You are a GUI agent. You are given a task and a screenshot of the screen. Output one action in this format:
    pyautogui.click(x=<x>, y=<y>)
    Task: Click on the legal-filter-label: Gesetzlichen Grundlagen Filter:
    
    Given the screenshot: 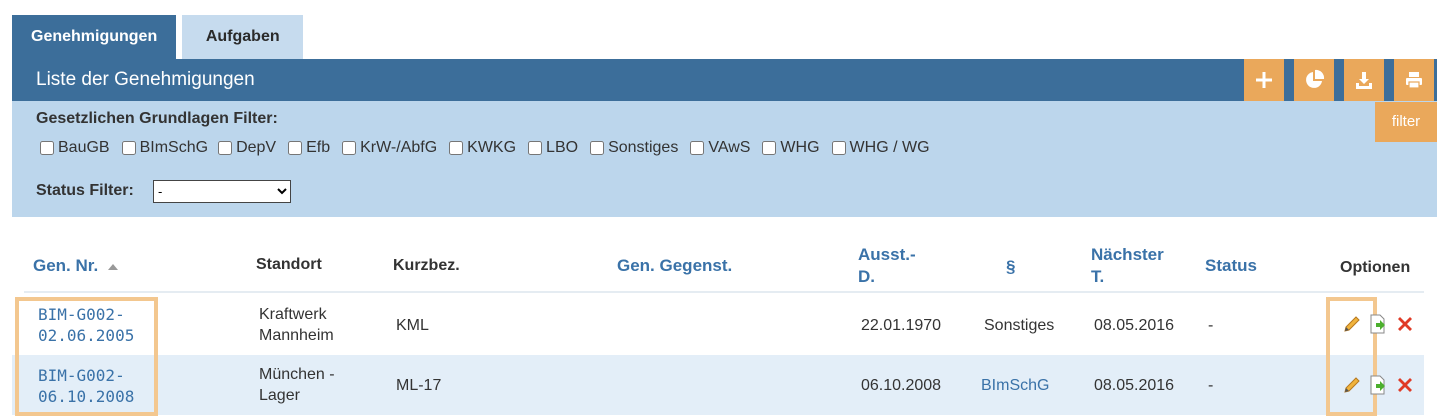 What is the action you would take?
    pyautogui.click(x=157, y=118)
    